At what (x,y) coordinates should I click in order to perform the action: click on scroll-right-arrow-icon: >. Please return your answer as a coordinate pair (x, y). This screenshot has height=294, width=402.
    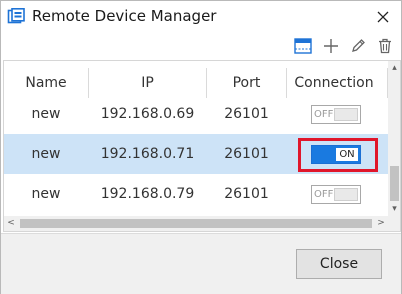
    Looking at the image, I should click on (381, 223).